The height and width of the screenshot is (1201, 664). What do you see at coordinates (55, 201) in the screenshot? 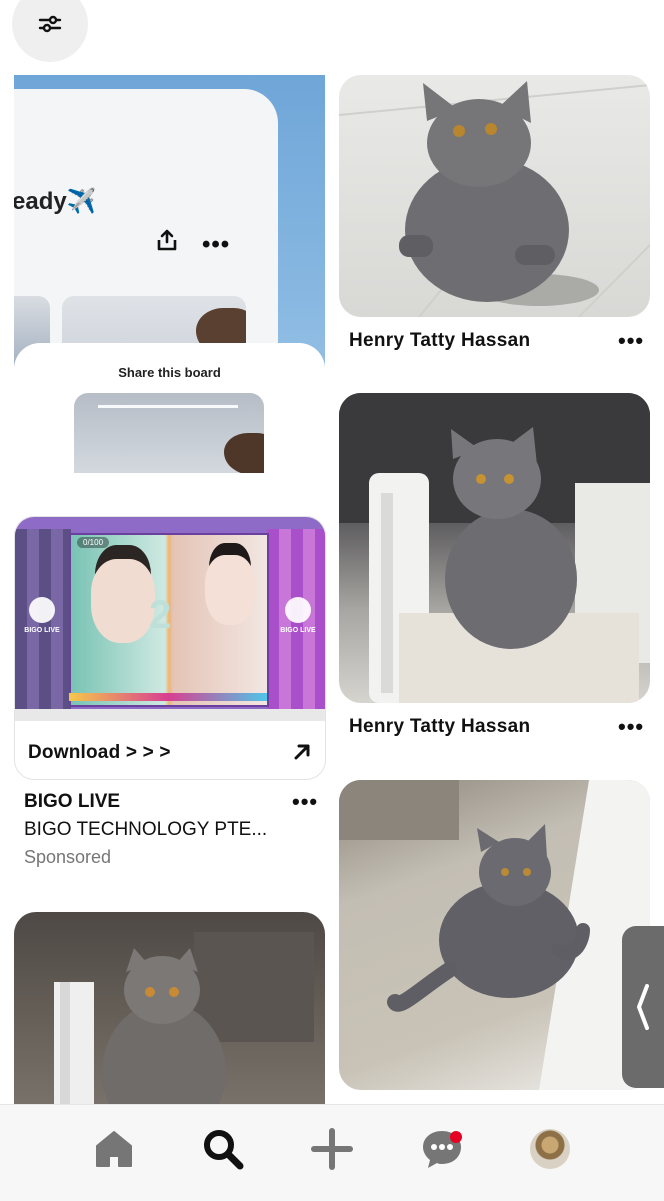
I see `board-title: eady✈️` at bounding box center [55, 201].